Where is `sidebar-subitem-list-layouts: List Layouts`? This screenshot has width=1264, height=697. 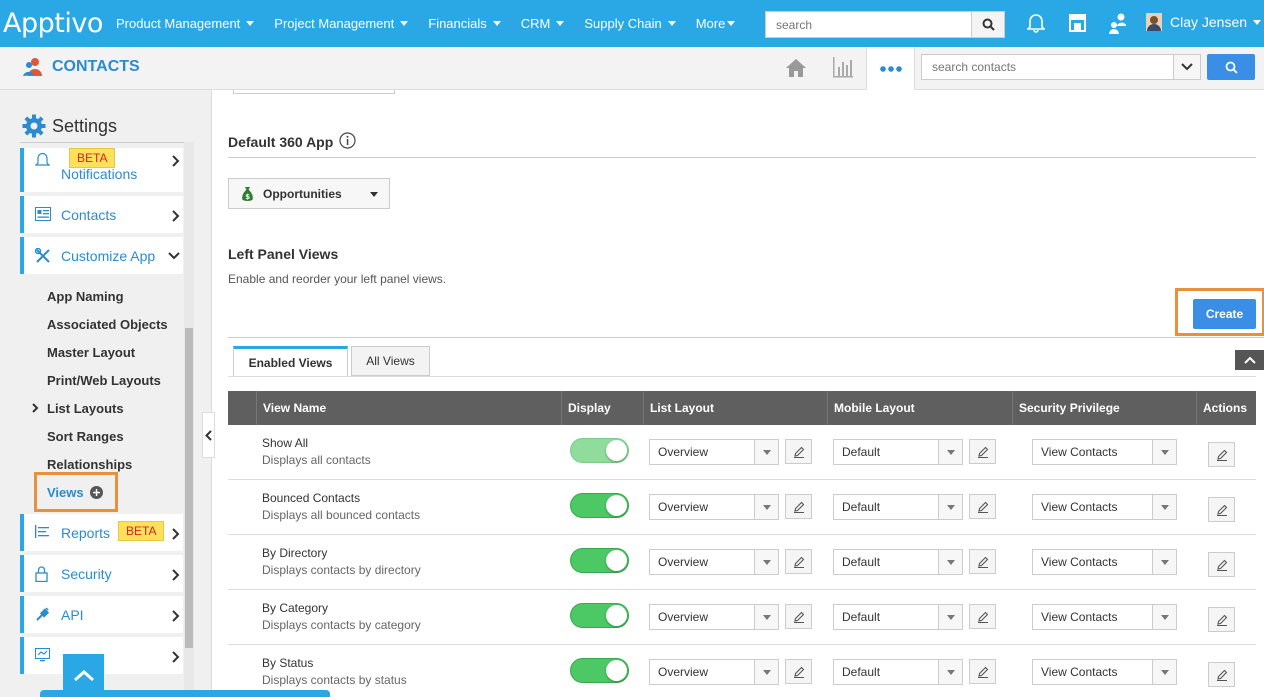 sidebar-subitem-list-layouts: List Layouts is located at coordinates (85, 408).